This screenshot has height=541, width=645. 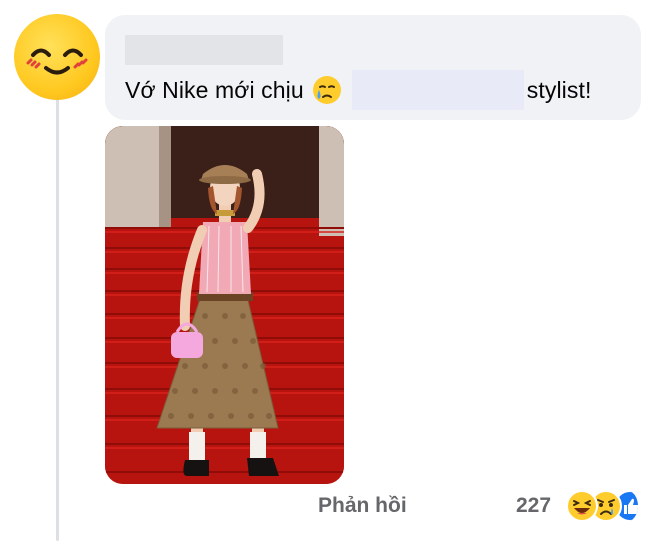 I want to click on thread-line, so click(x=57, y=318).